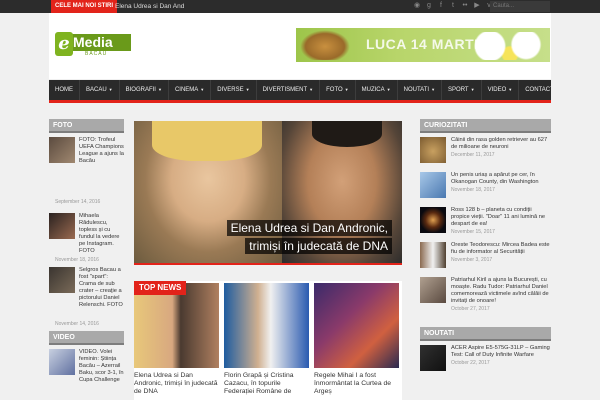 The image size is (600, 400). What do you see at coordinates (78, 202) in the screenshot?
I see `post-date: September 14, 2016` at bounding box center [78, 202].